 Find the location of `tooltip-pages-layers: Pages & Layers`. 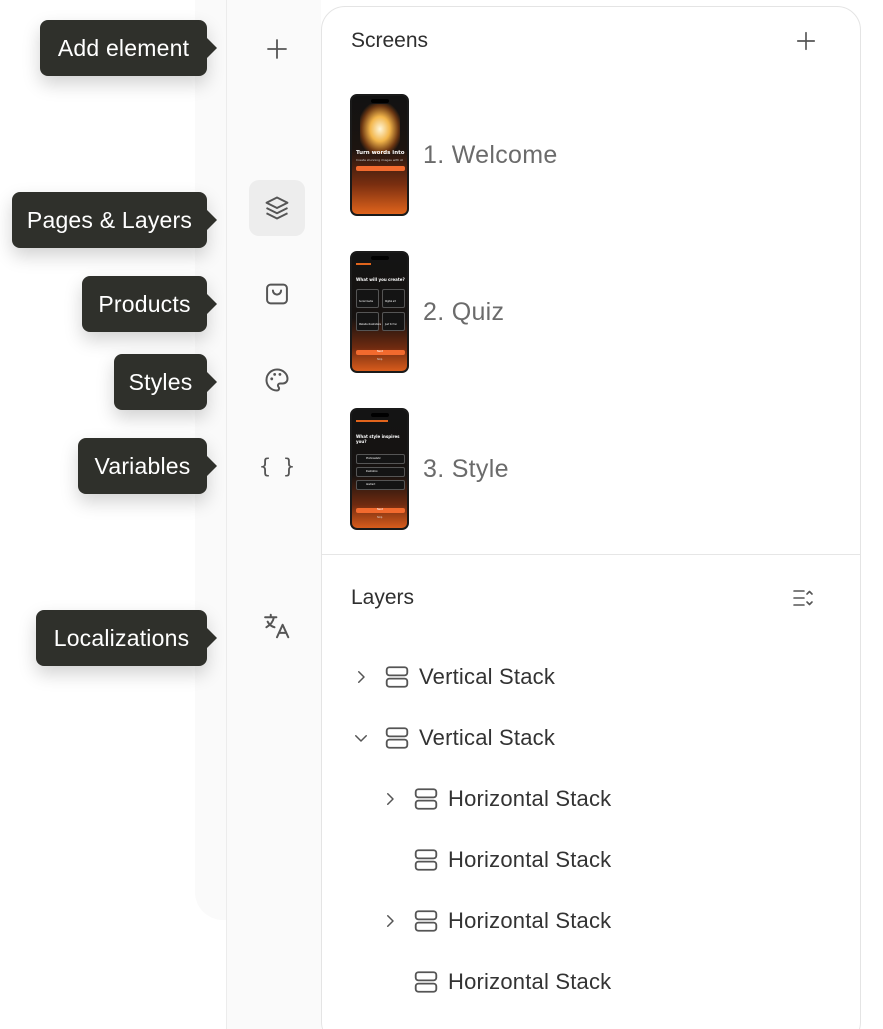

tooltip-pages-layers: Pages & Layers is located at coordinates (114, 220).